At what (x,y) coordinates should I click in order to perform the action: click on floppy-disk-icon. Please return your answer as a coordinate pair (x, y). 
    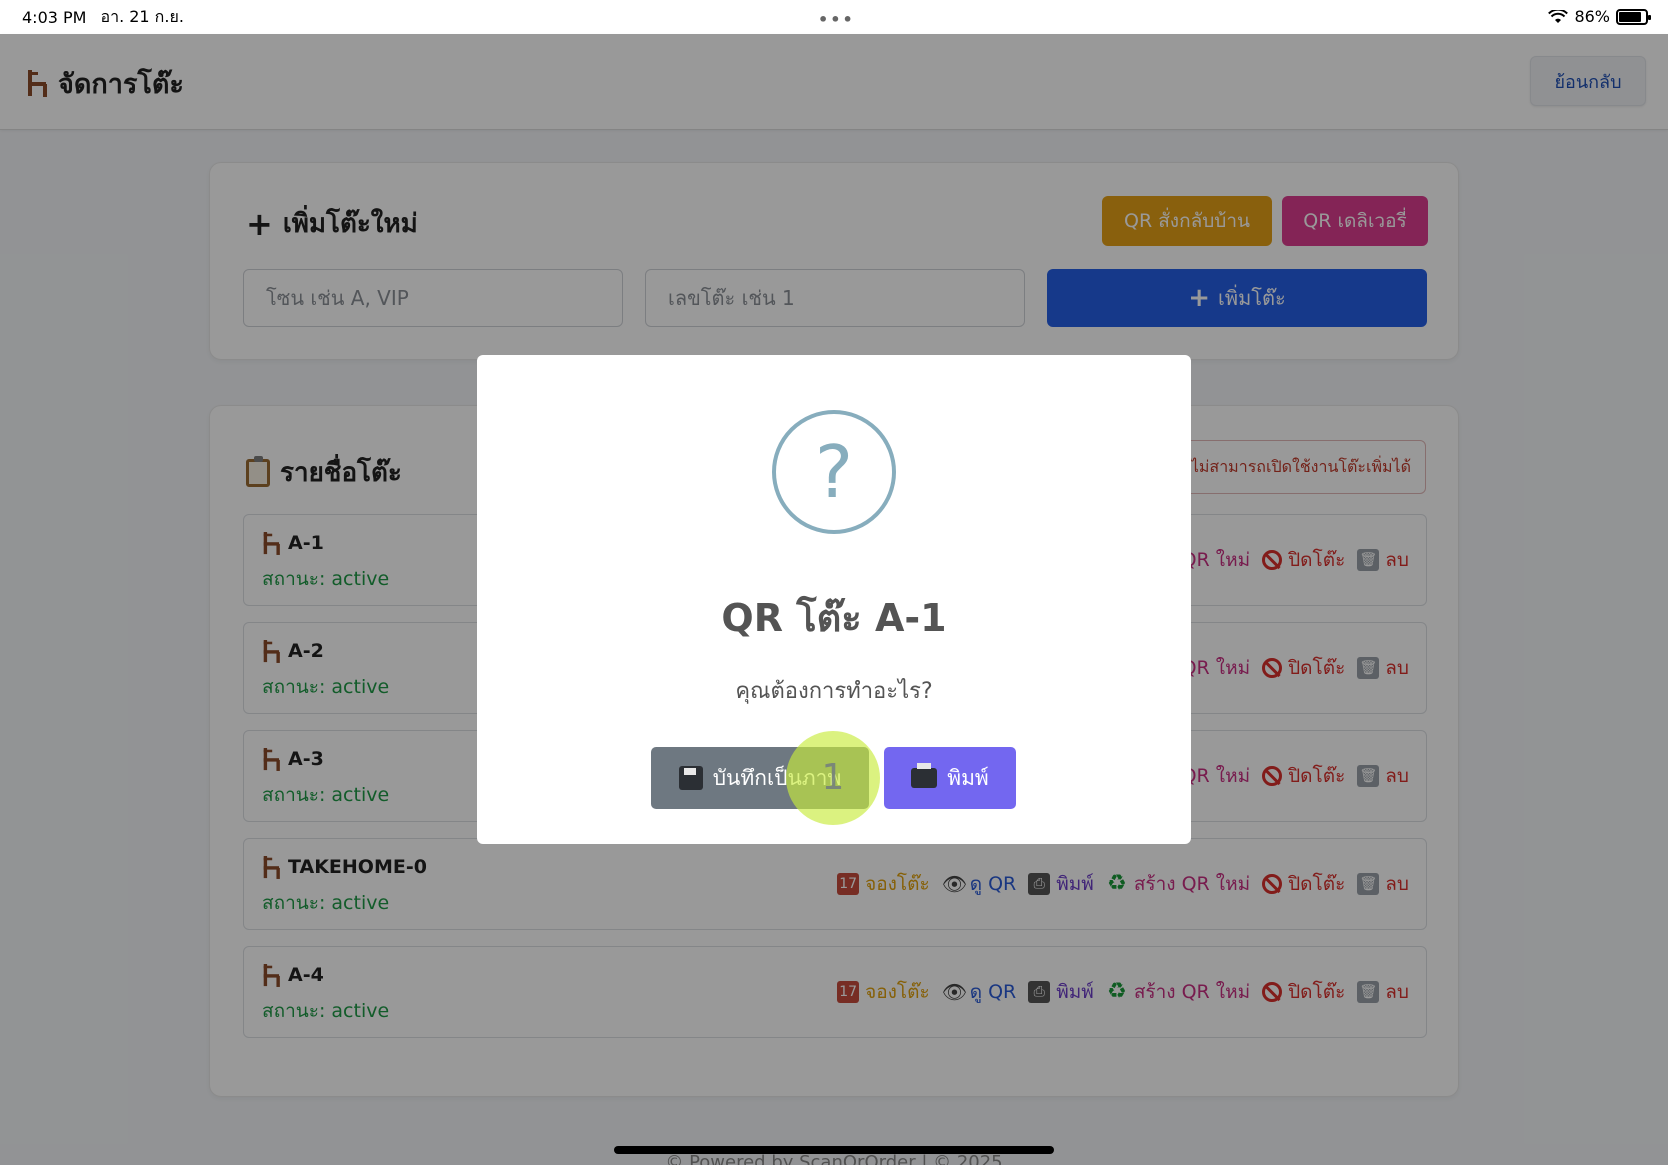
    Looking at the image, I should click on (690, 778).